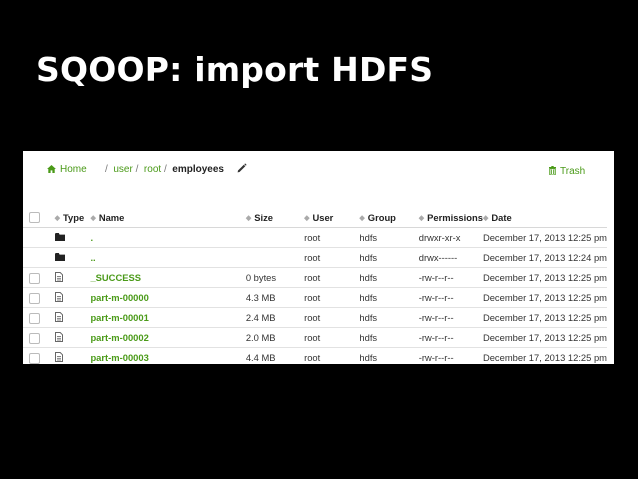 The image size is (638, 479). Describe the element at coordinates (72, 217) in the screenshot. I see `column-header-type: ◆ Type` at that location.